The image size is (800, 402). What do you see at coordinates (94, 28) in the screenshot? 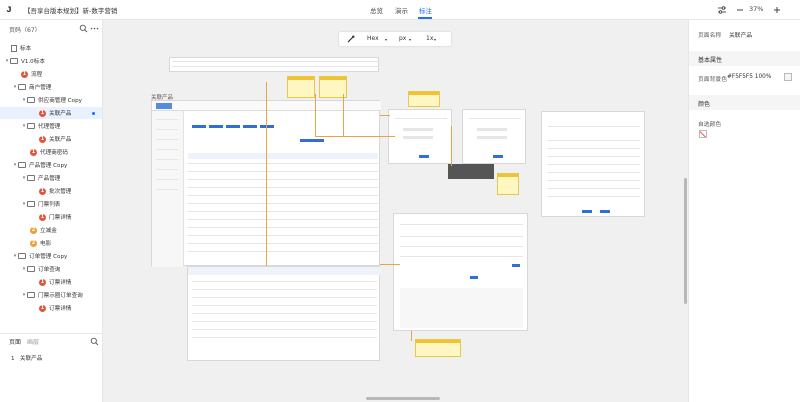
I see `more-icon` at bounding box center [94, 28].